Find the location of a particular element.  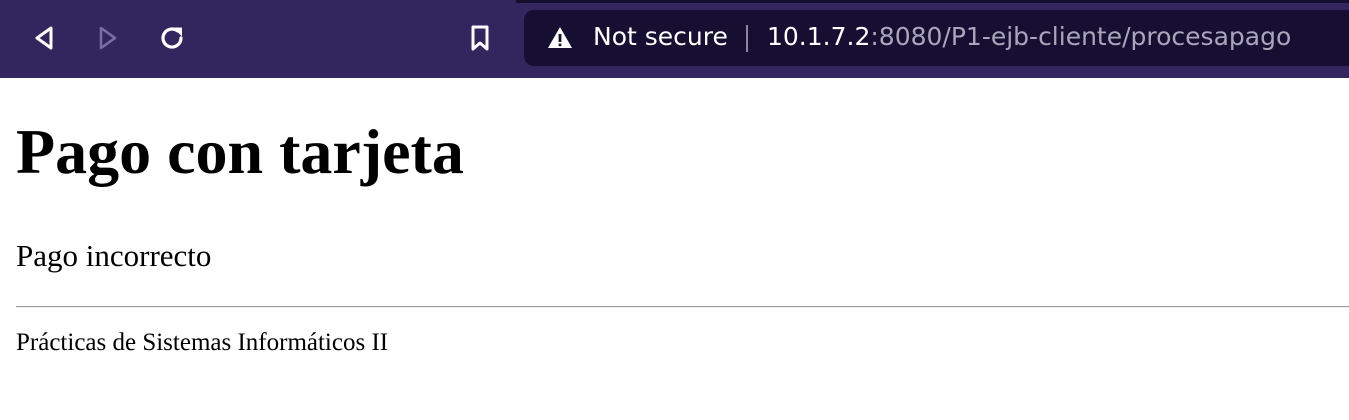

back-arrow-icon is located at coordinates (44, 38).